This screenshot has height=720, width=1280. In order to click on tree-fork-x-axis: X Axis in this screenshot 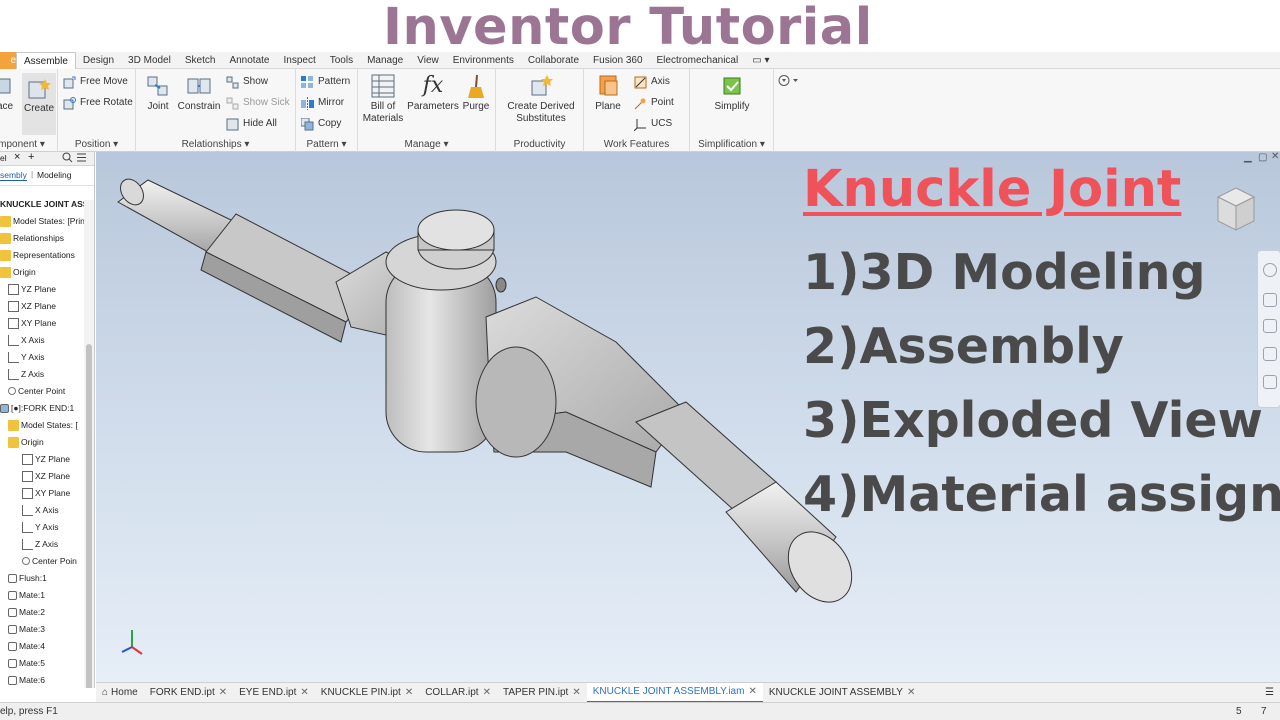, I will do `click(40, 510)`.